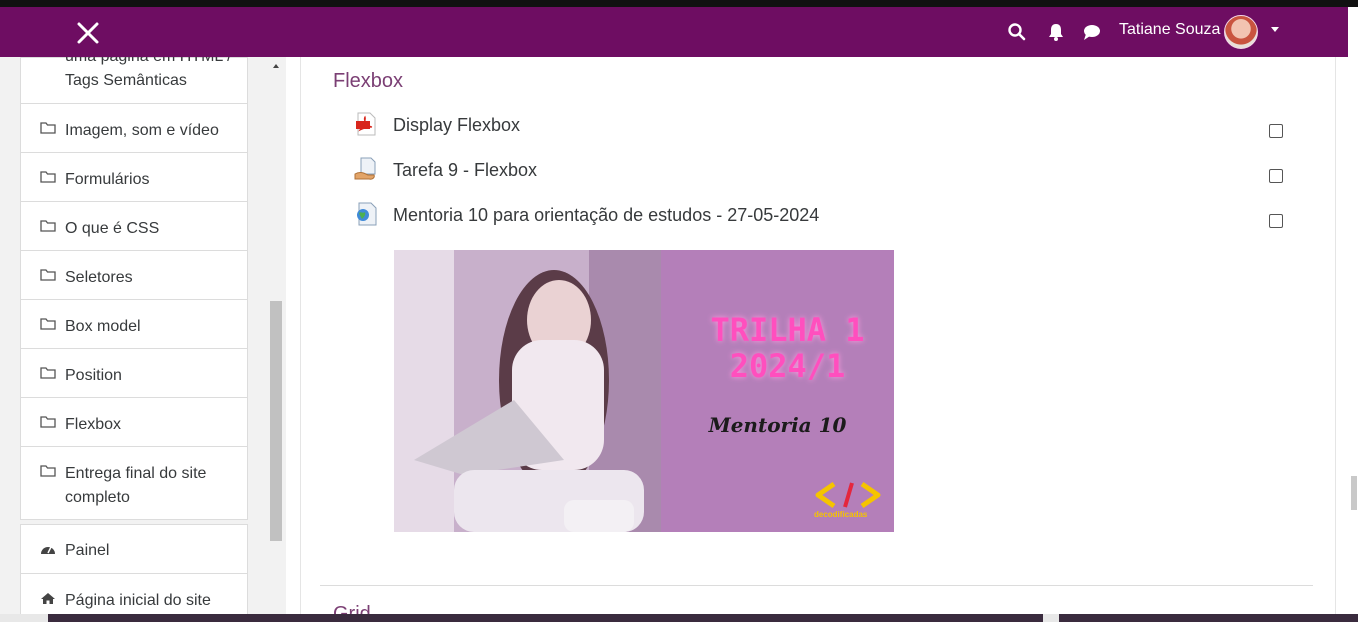 Image resolution: width=1358 pixels, height=626 pixels. Describe the element at coordinates (1354, 493) in the screenshot. I see `page-scrollbar-thumb` at that location.